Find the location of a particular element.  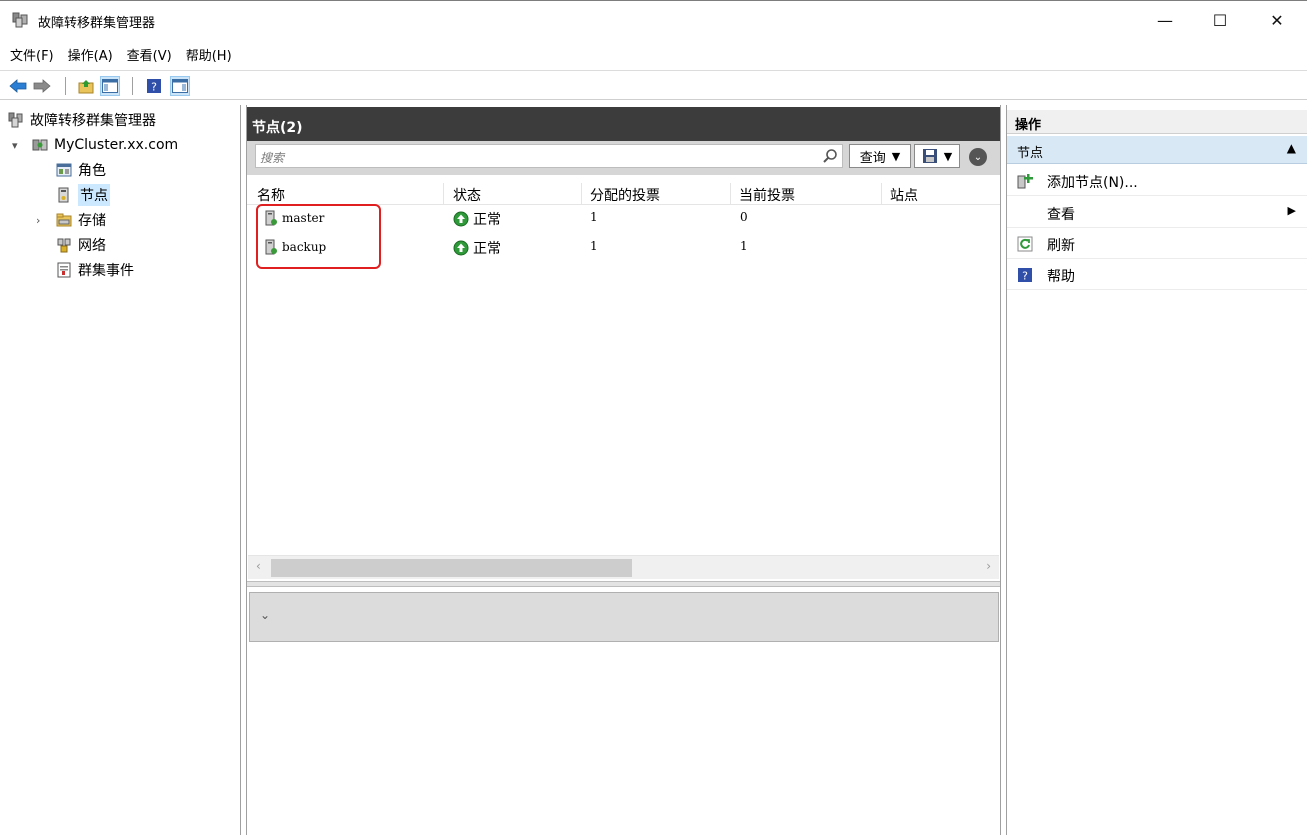

close-button: ✕ is located at coordinates (1277, 20).